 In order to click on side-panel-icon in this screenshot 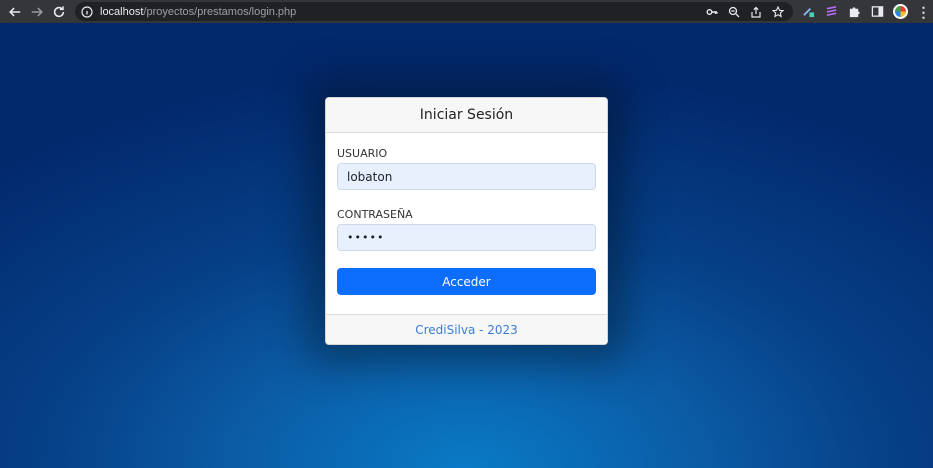, I will do `click(877, 11)`.